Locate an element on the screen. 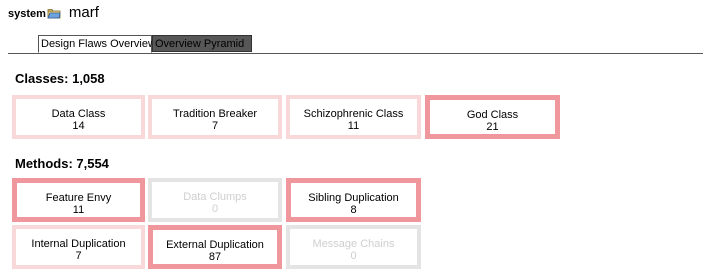 Image resolution: width=703 pixels, height=271 pixels. system-label: system is located at coordinates (34, 14).